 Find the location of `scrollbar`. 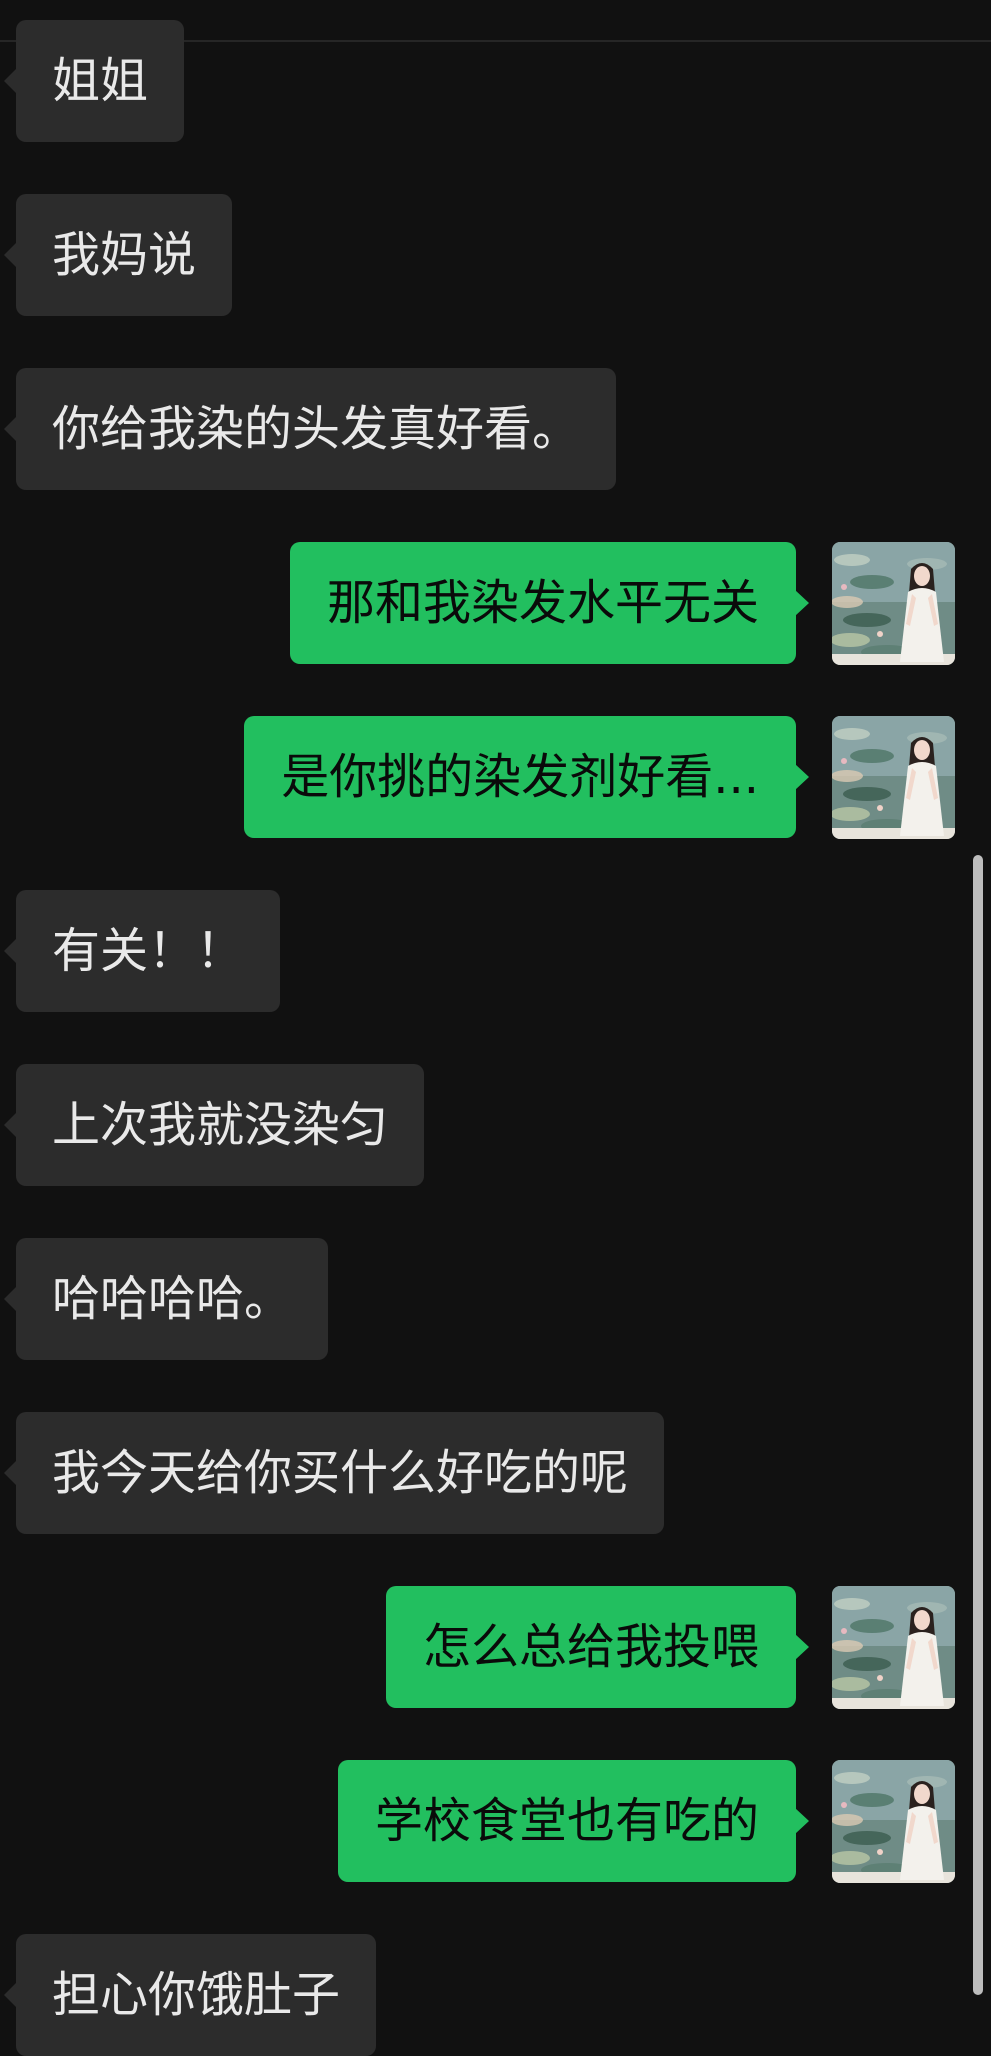

scrollbar is located at coordinates (978, 1425).